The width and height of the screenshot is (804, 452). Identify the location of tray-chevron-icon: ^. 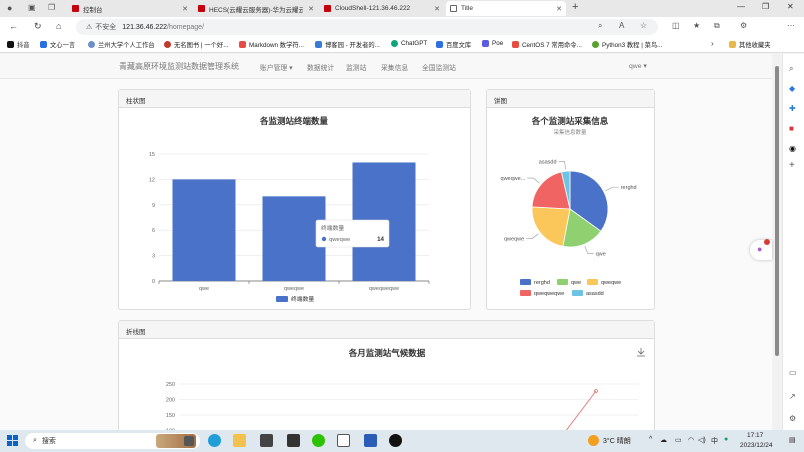
(650, 439).